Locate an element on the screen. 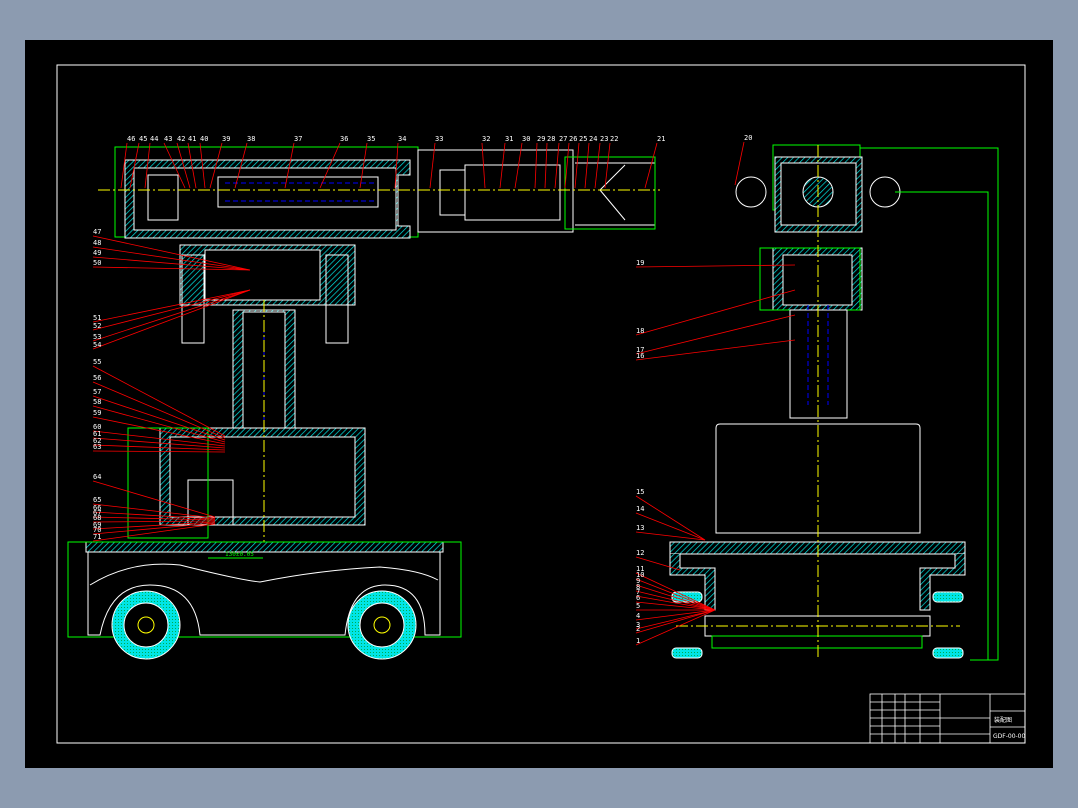  part-label: 25 is located at coordinates (583, 139).